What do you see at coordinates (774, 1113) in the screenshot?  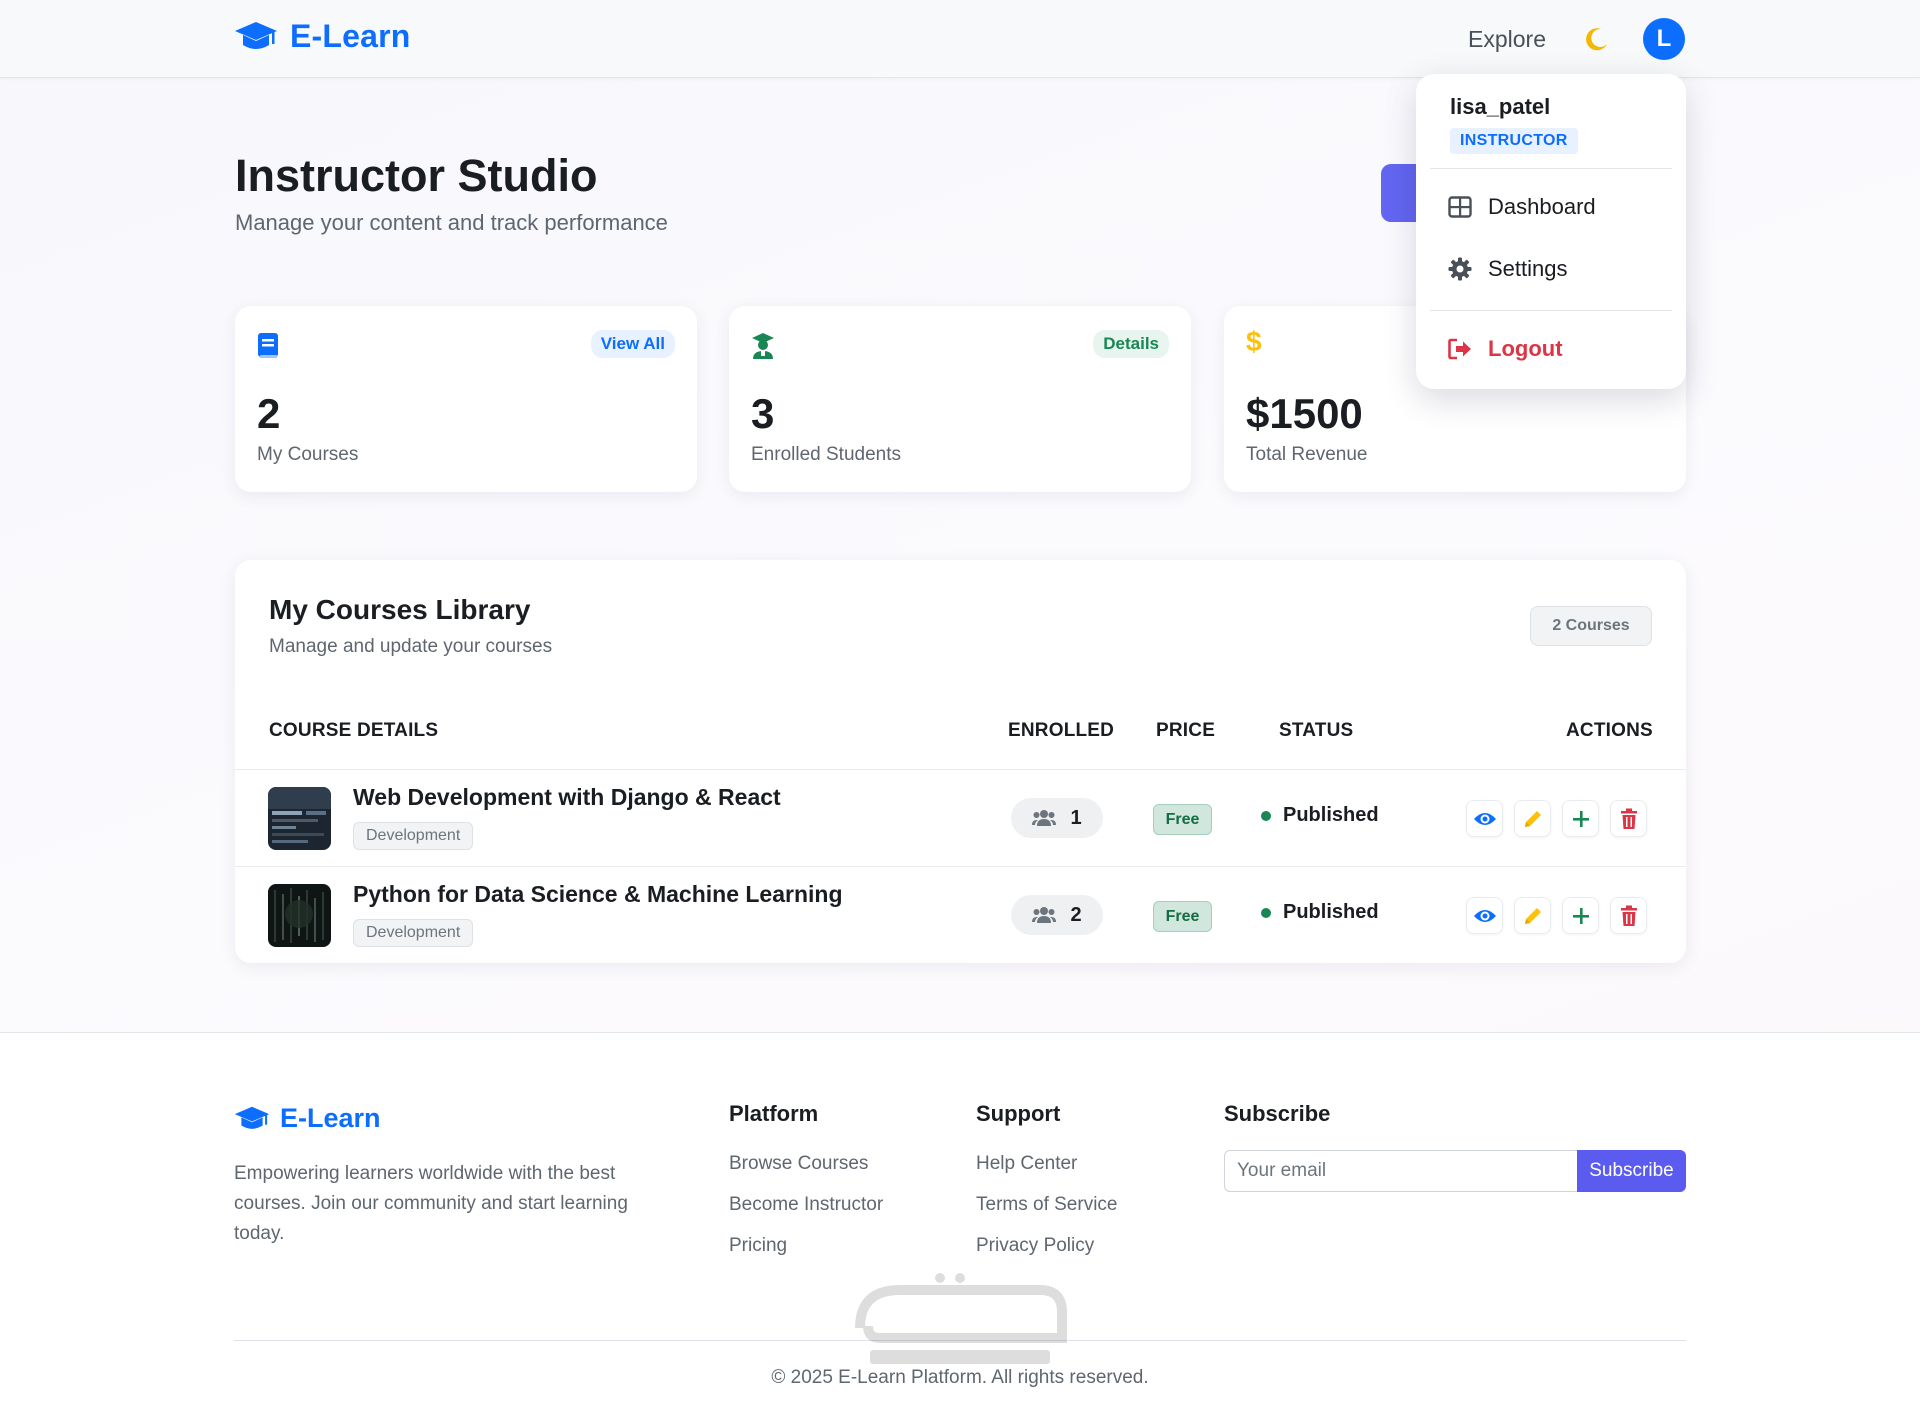 I see `footer-platform-title: Platform` at bounding box center [774, 1113].